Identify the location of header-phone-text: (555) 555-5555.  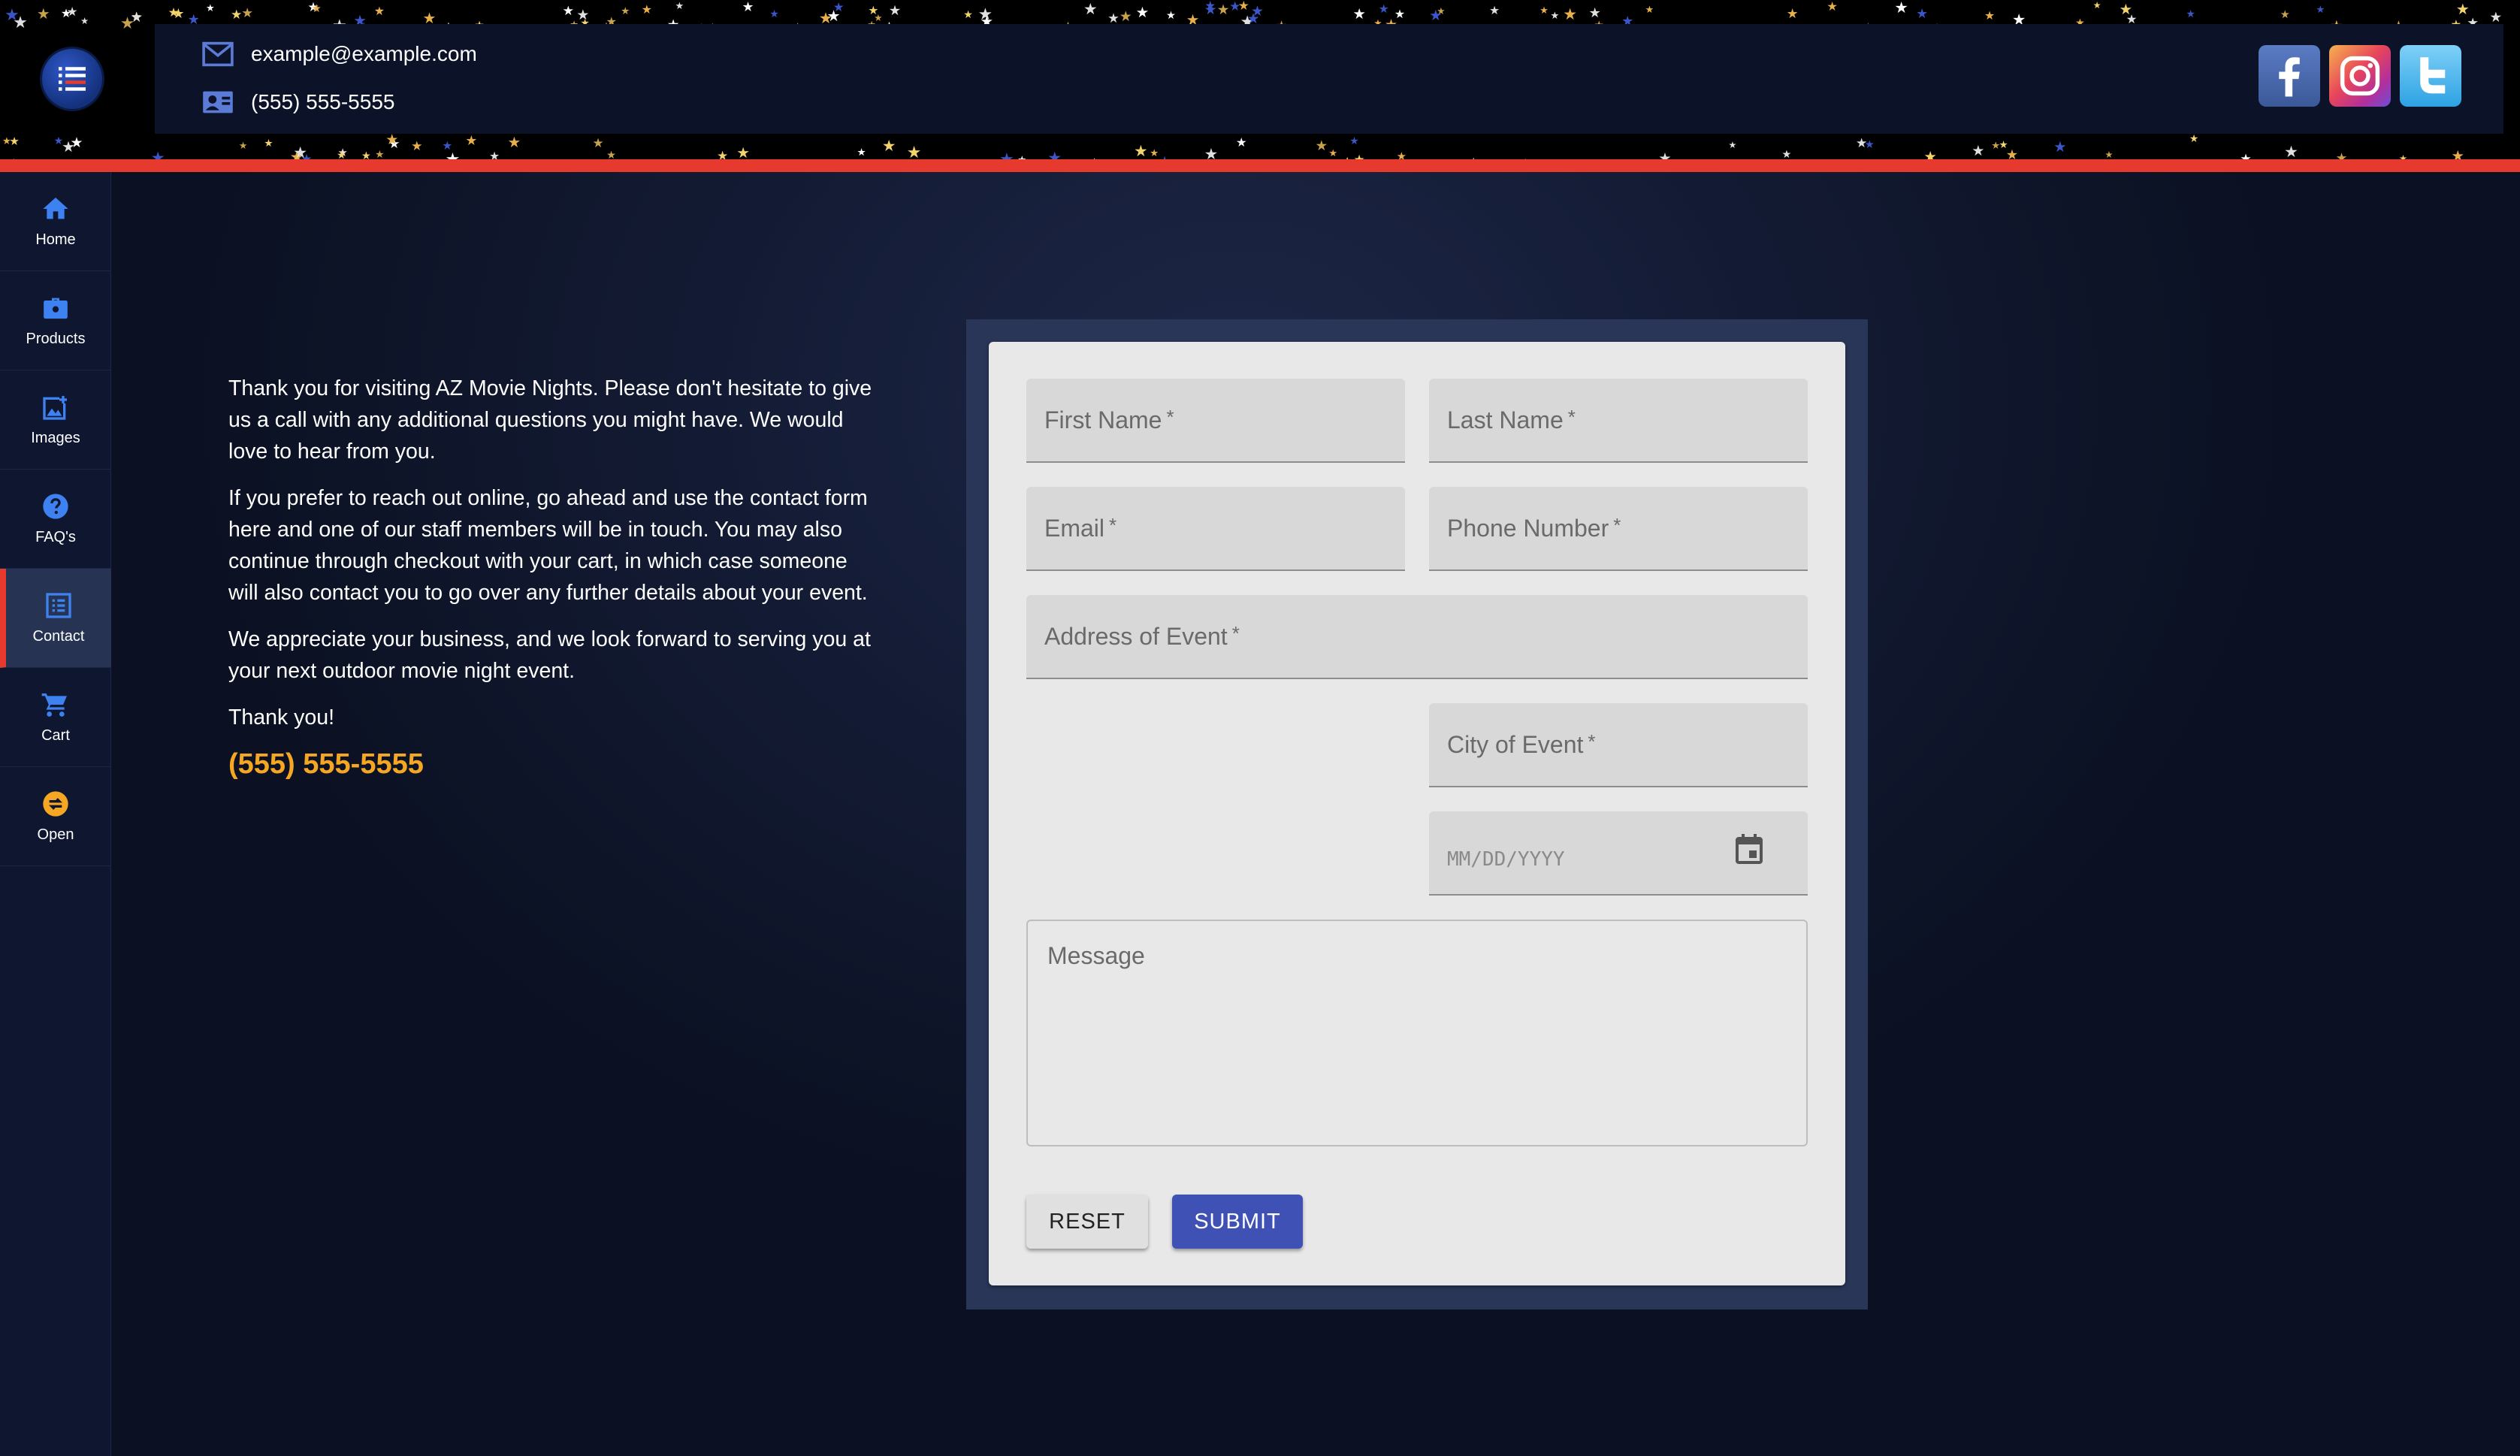
(323, 101).